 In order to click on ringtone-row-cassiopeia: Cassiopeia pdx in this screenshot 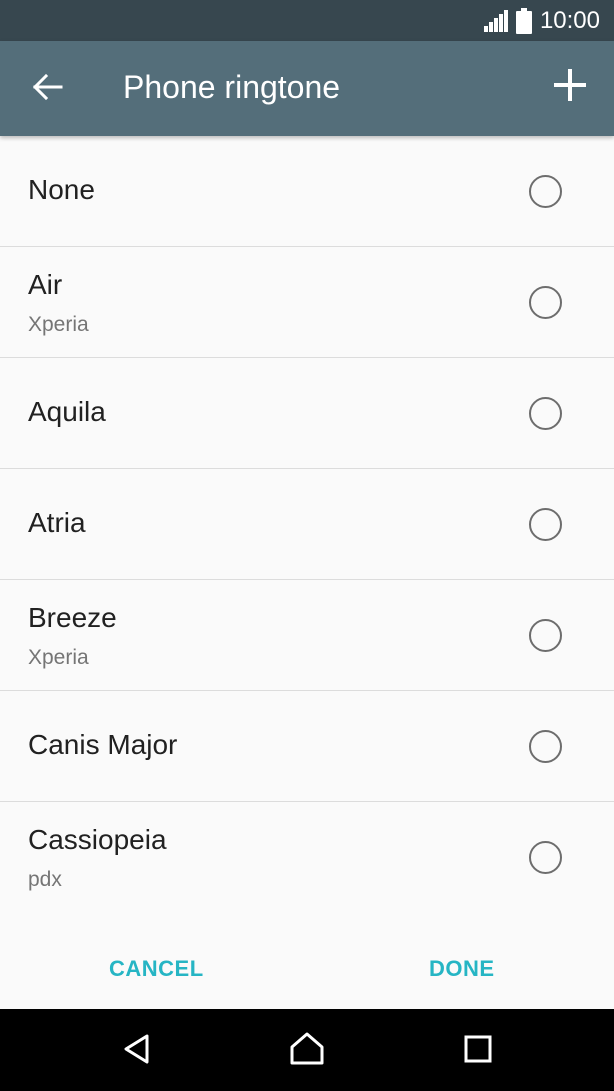, I will do `click(307, 857)`.